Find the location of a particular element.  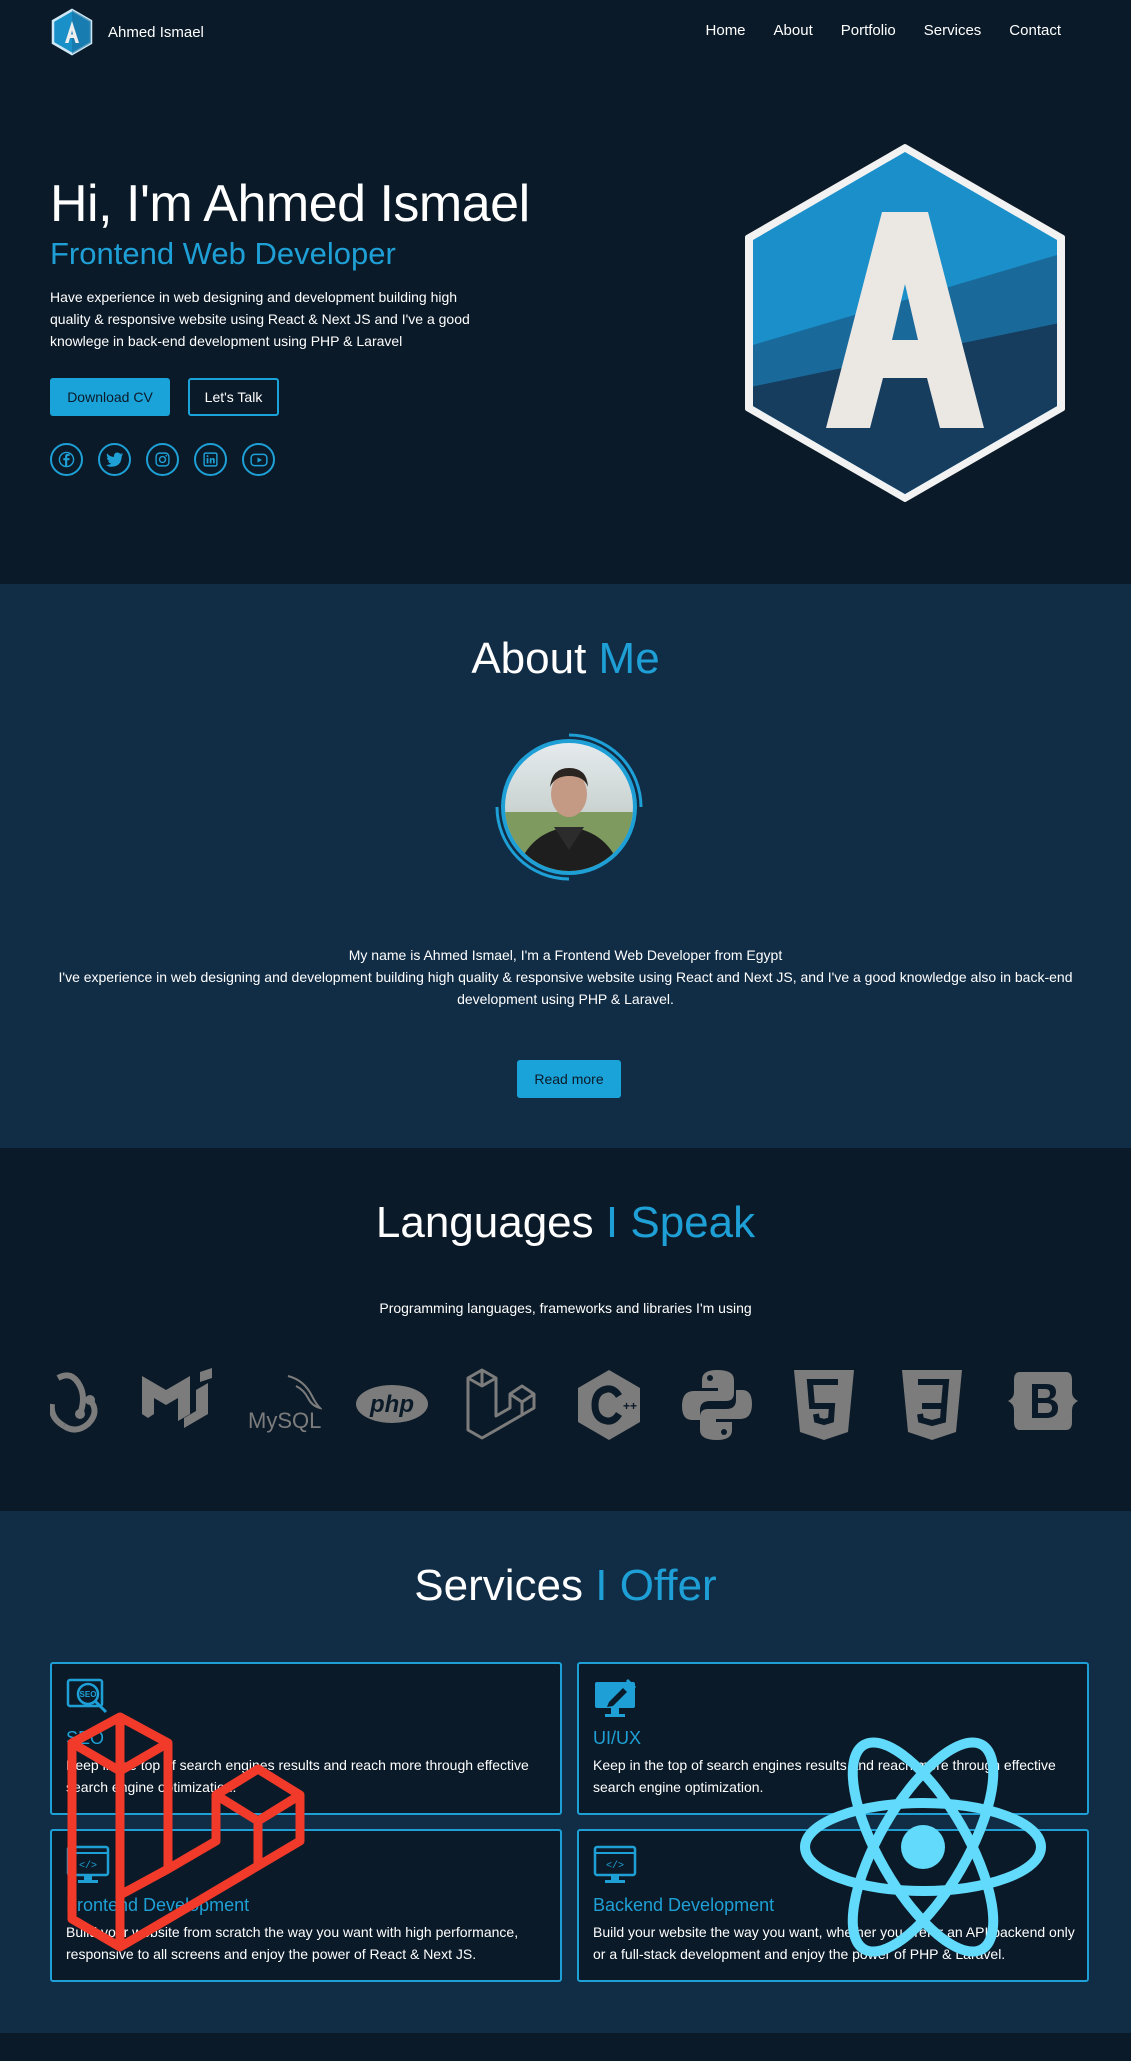

services-title: Services I Offer is located at coordinates (565, 1586).